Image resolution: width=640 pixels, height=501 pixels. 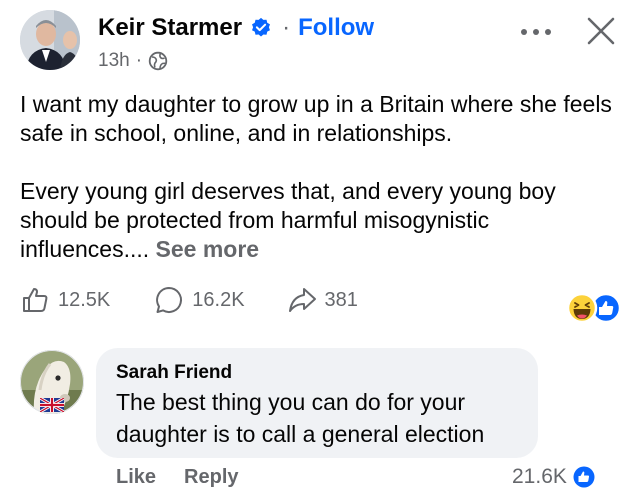 What do you see at coordinates (218, 299) in the screenshot?
I see `comment-count: 16.2K` at bounding box center [218, 299].